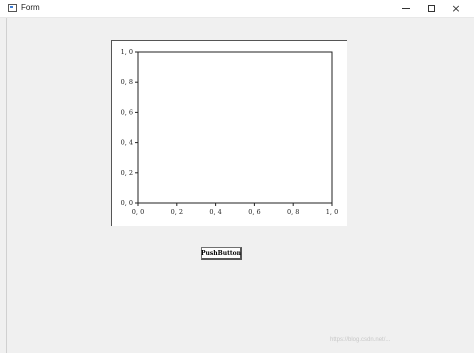  Describe the element at coordinates (127, 52) in the screenshot. I see `y-tick-label: 1, 0` at that location.